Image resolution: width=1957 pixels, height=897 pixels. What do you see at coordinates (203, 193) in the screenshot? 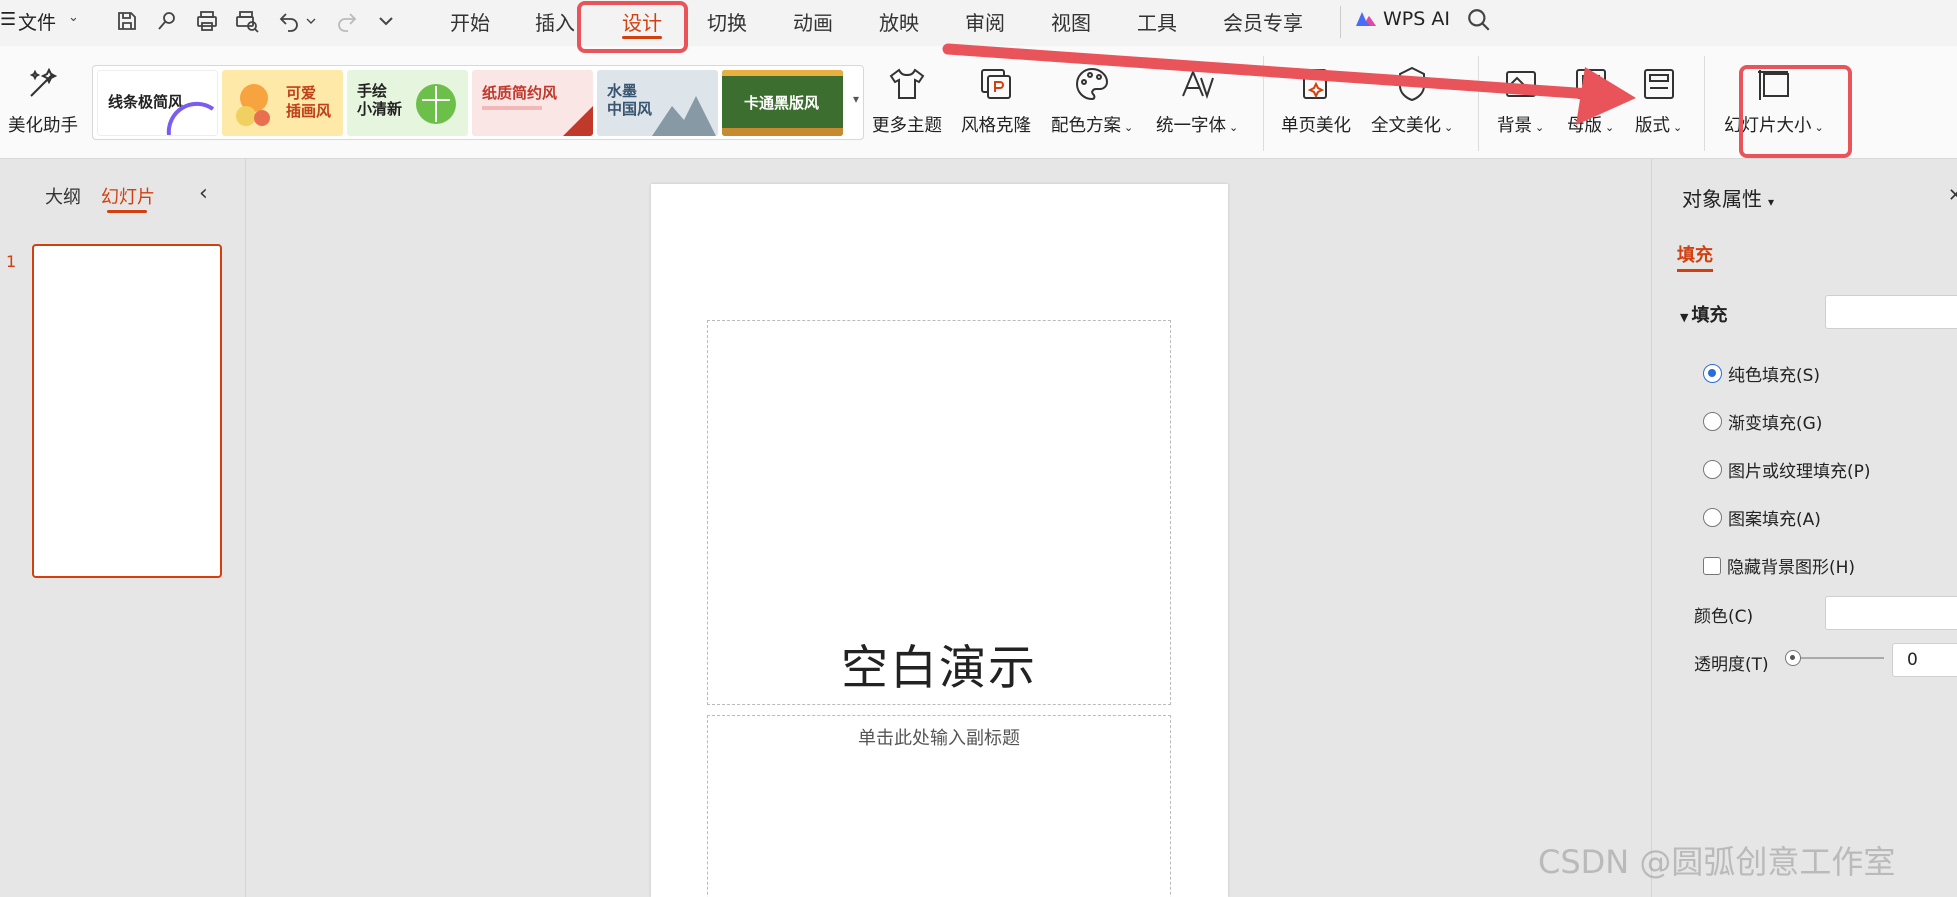
I see `collapse-pane-icon: ‹` at bounding box center [203, 193].